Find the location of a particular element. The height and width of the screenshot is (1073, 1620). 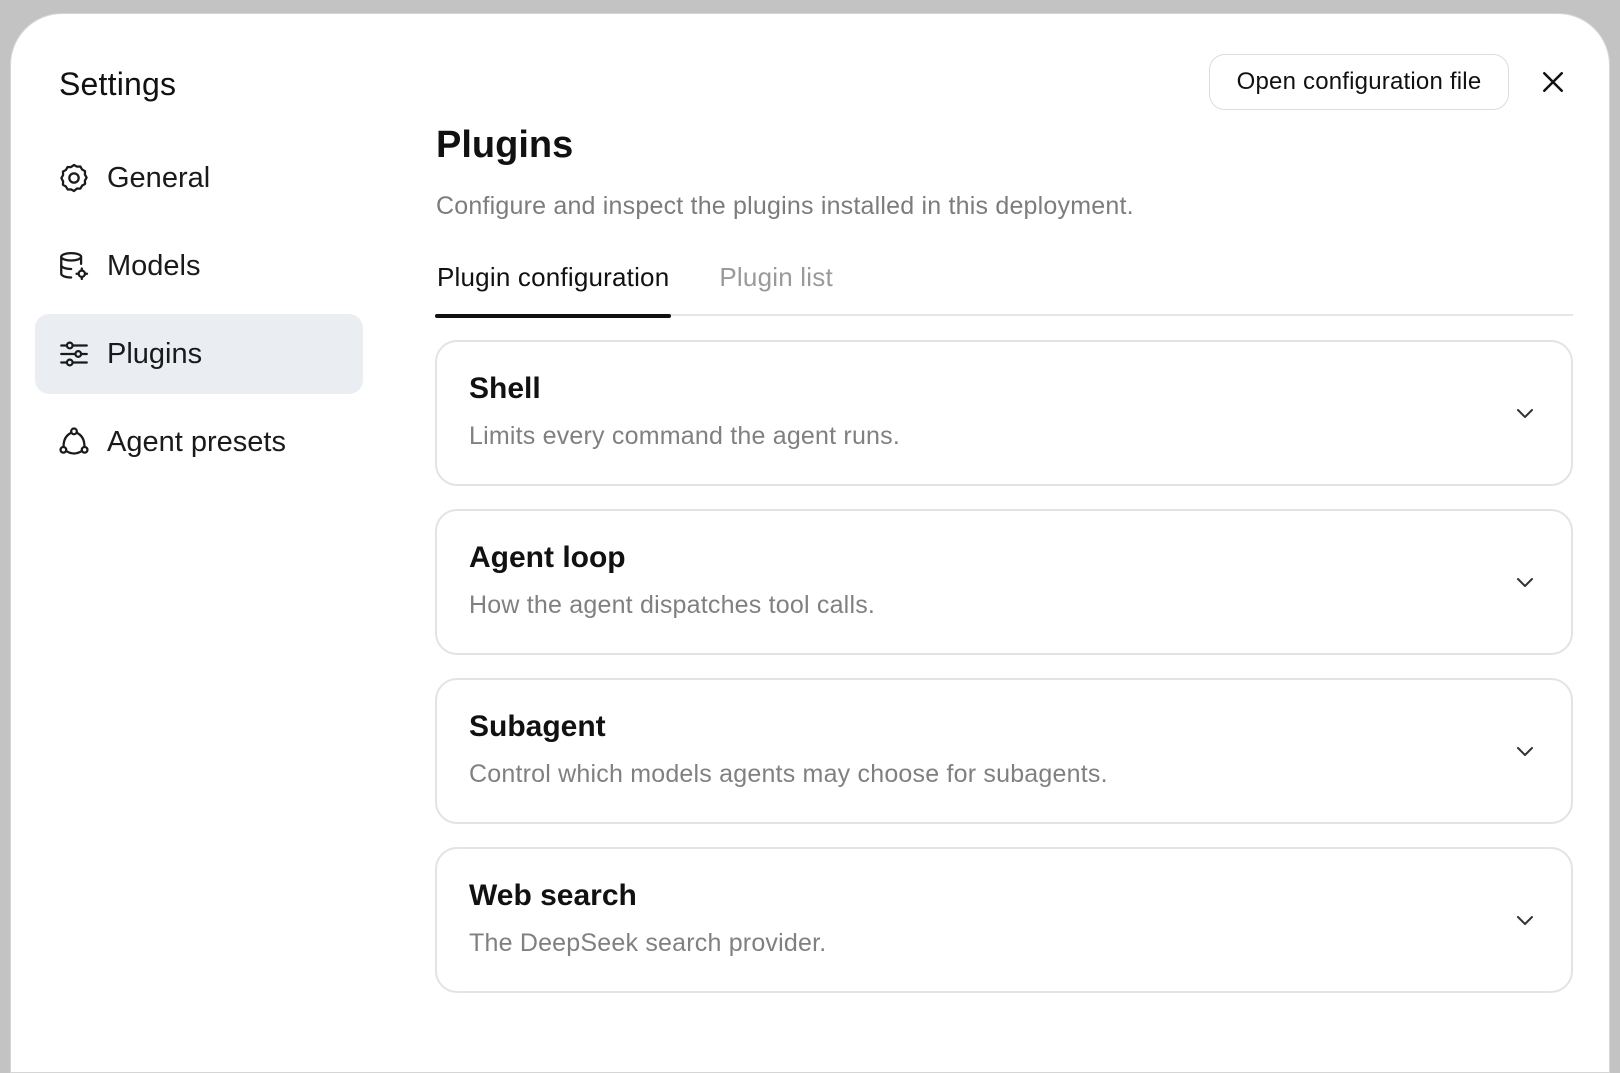

plugin-card-web-search: Web search The DeepSeek search provider. is located at coordinates (1004, 920).